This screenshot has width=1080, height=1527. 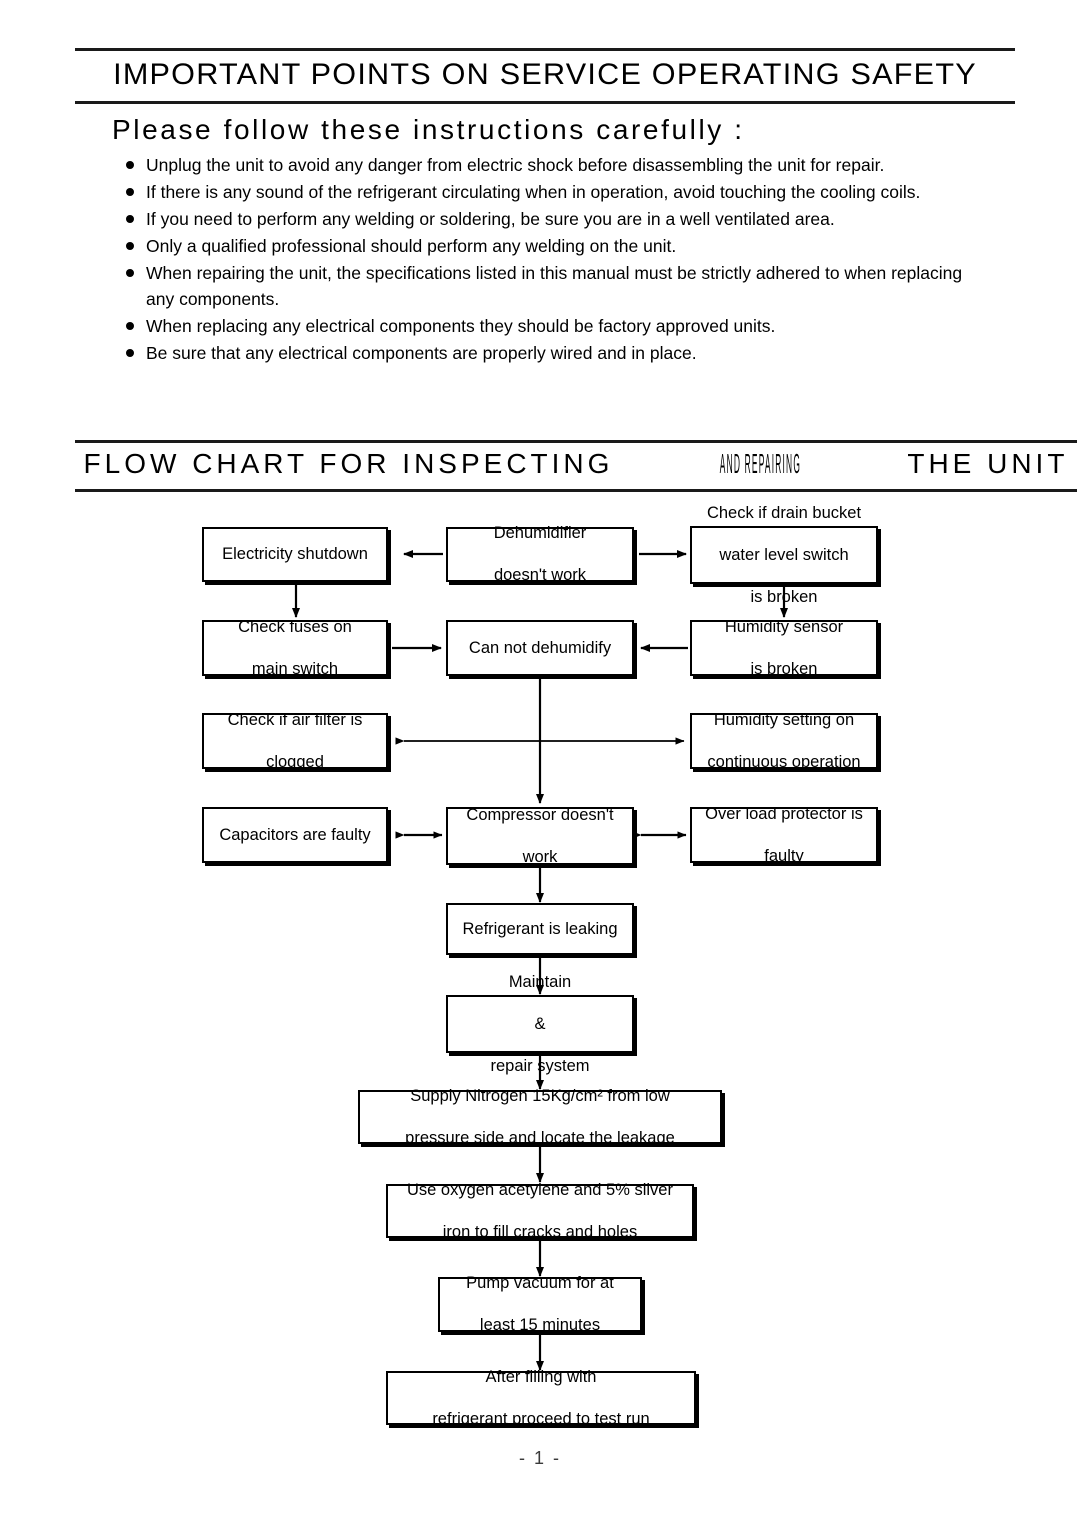 I want to click on node-label: Over load protector is faulty, so click(x=784, y=835).